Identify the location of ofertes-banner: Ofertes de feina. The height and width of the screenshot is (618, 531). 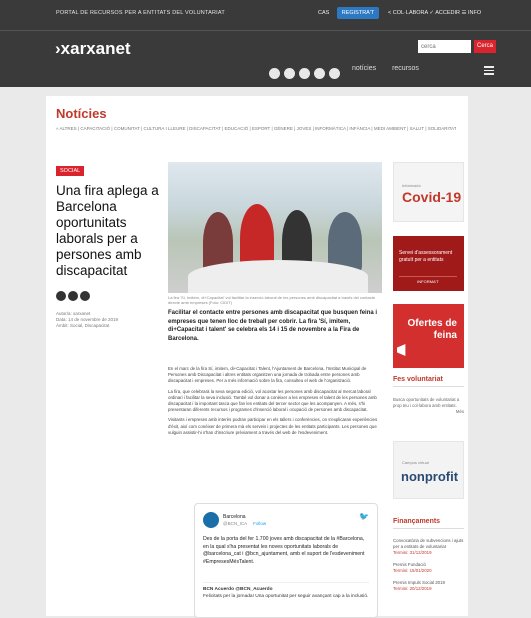
(428, 336).